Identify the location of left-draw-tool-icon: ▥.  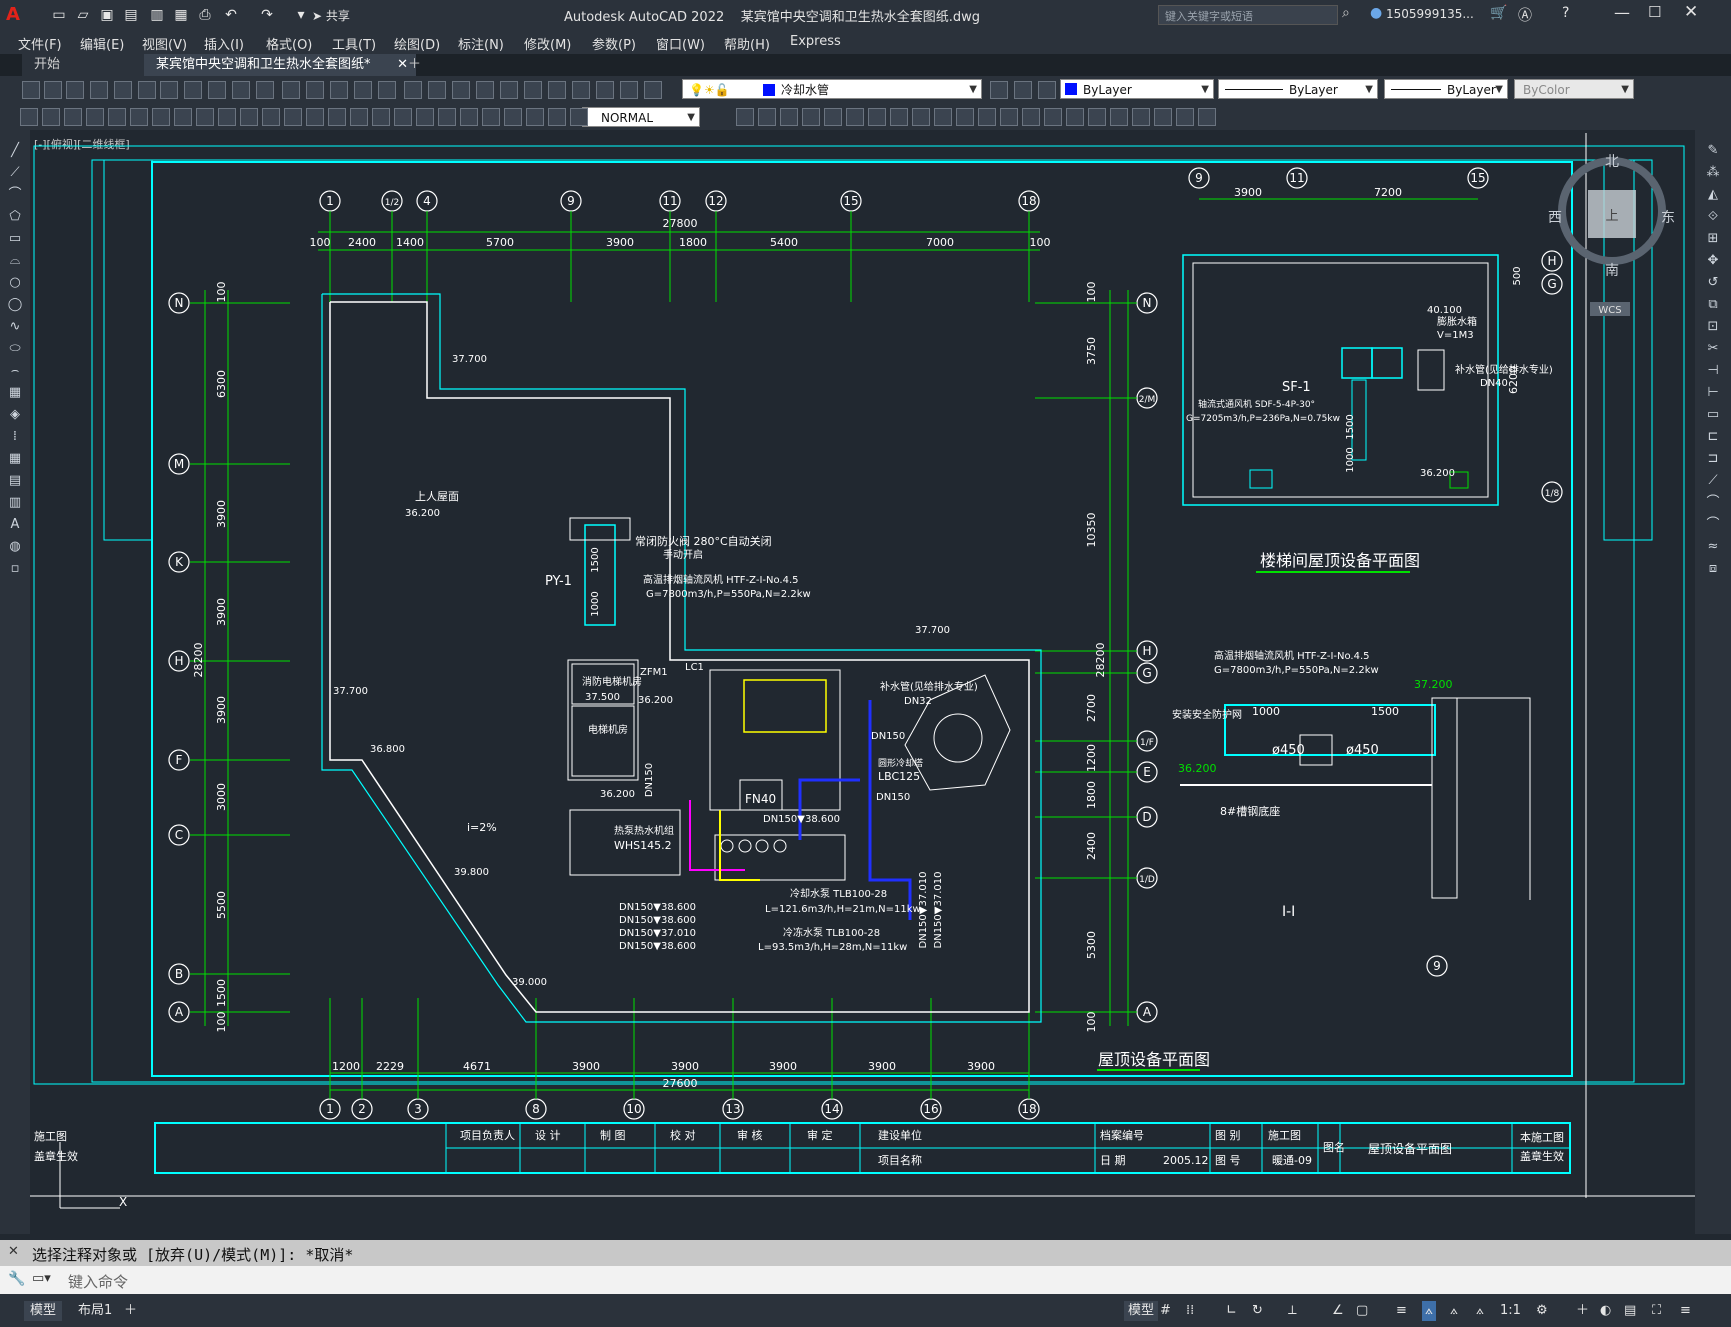
(15, 503).